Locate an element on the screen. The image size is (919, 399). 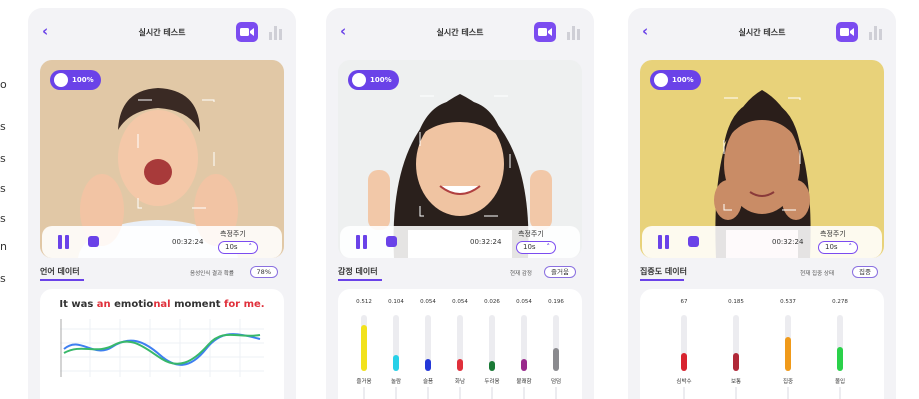
section-title: 감정 데이터 is located at coordinates (358, 271).